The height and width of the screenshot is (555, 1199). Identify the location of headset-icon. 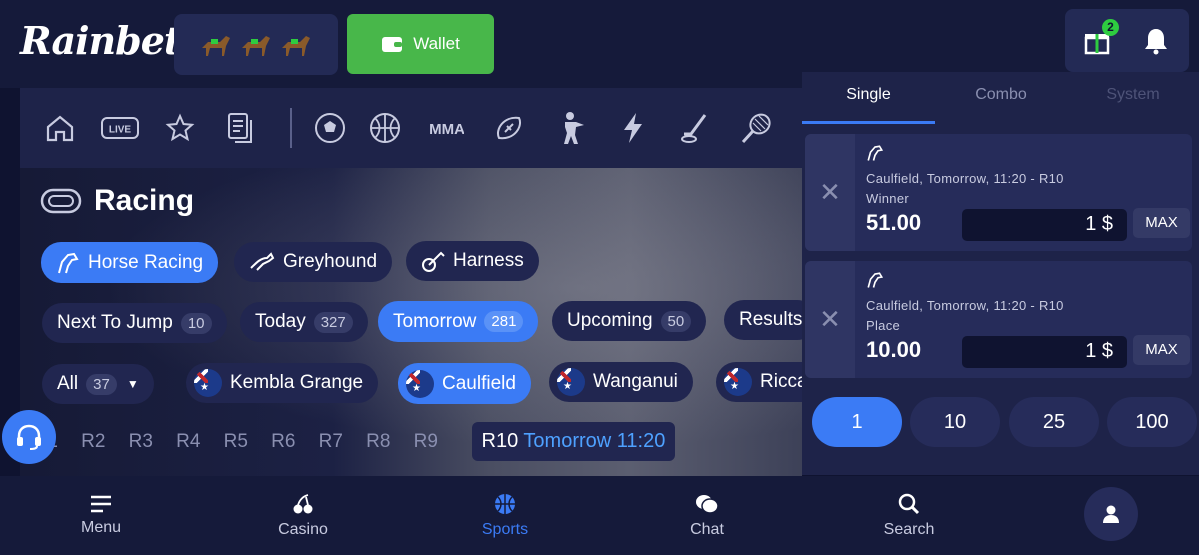
(29, 437).